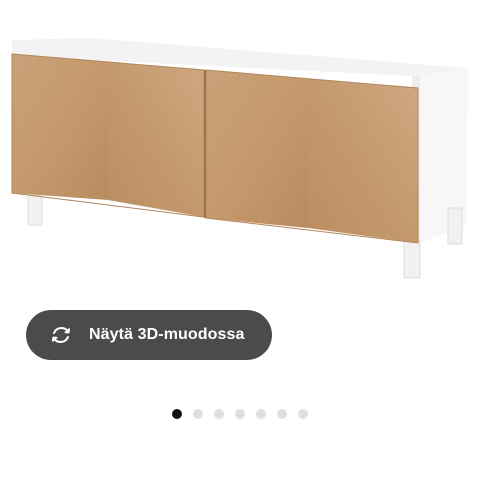 Image resolution: width=480 pixels, height=480 pixels. I want to click on leg-back-right, so click(455, 226).